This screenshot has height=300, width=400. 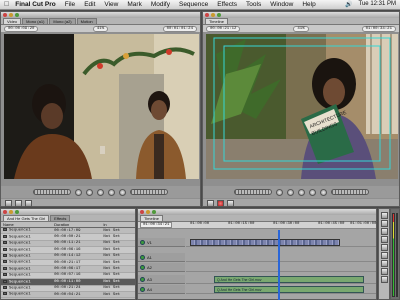 What do you see at coordinates (89, 4) in the screenshot?
I see `menu-edit: Edit` at bounding box center [89, 4].